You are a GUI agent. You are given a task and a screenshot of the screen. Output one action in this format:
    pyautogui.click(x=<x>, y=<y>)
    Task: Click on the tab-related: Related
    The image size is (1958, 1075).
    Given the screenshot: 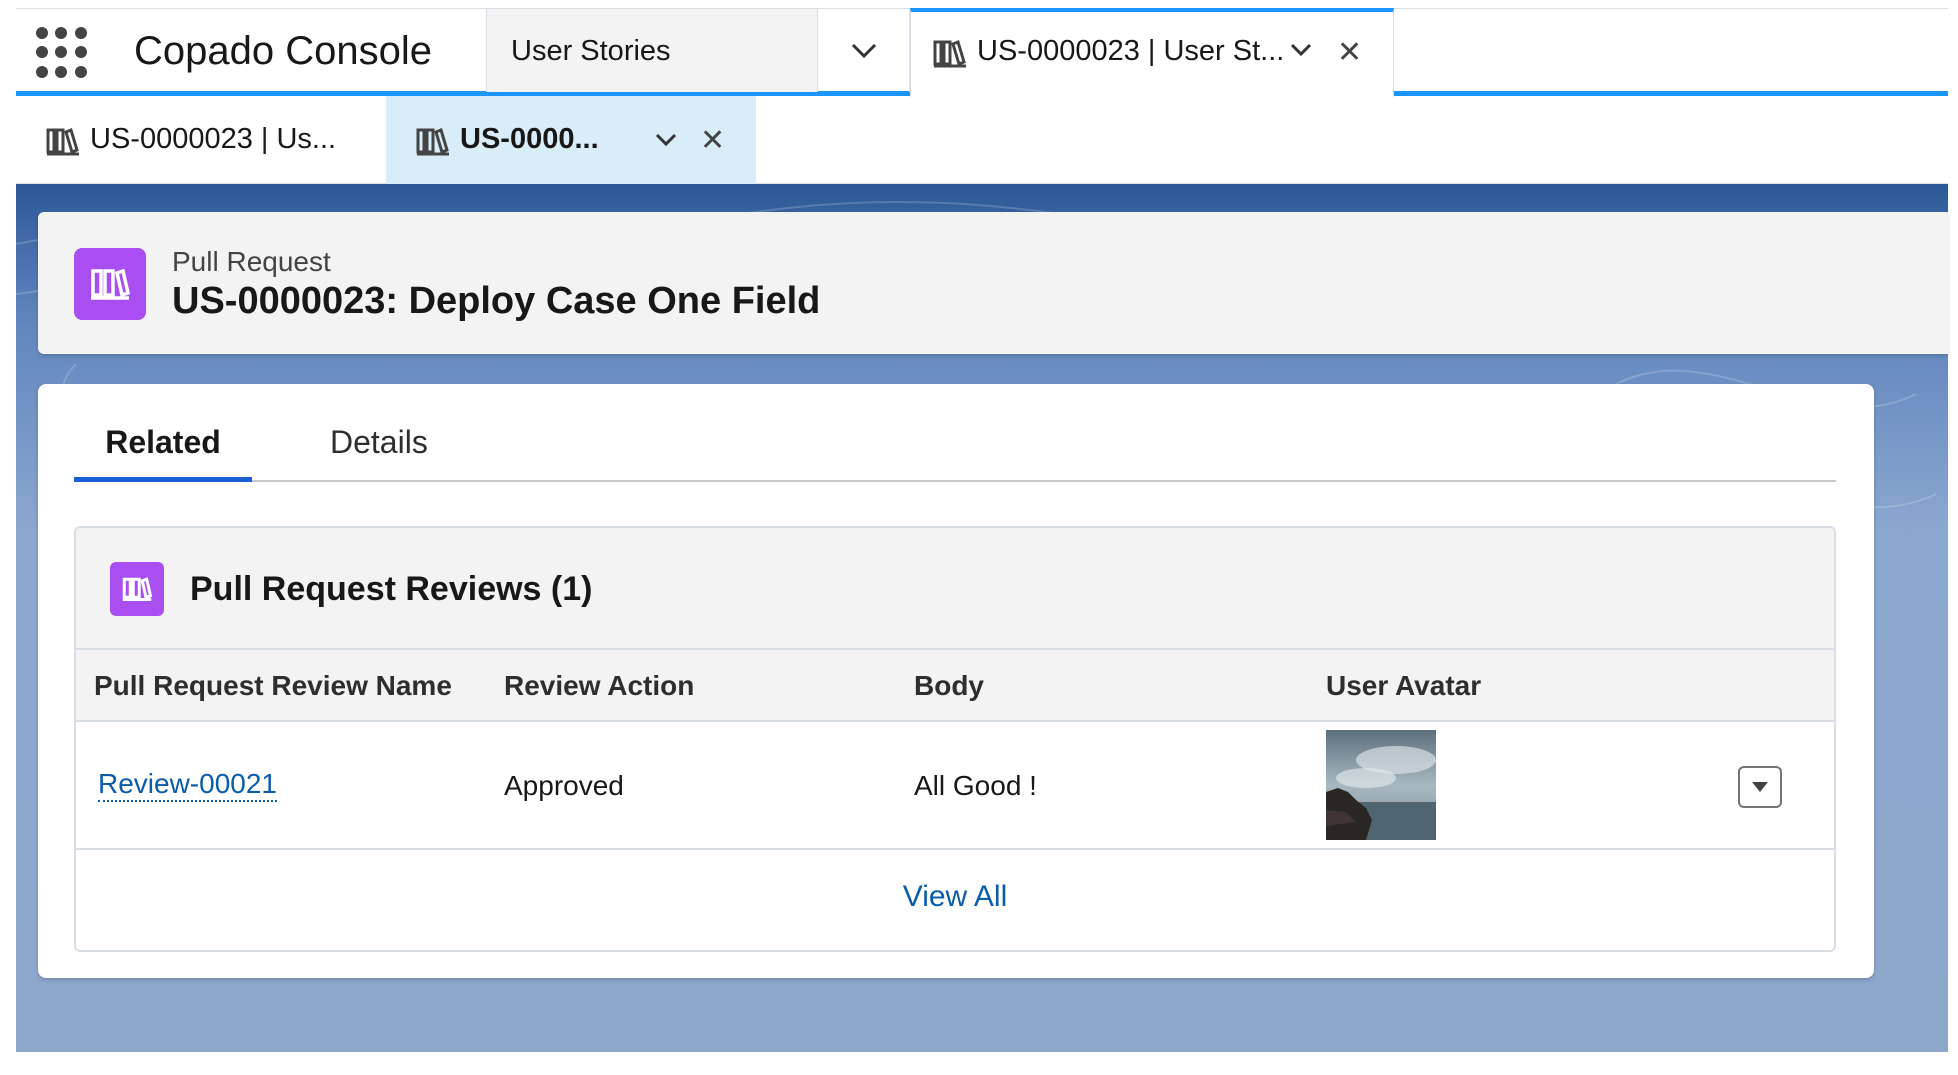 What is the action you would take?
    pyautogui.click(x=163, y=453)
    